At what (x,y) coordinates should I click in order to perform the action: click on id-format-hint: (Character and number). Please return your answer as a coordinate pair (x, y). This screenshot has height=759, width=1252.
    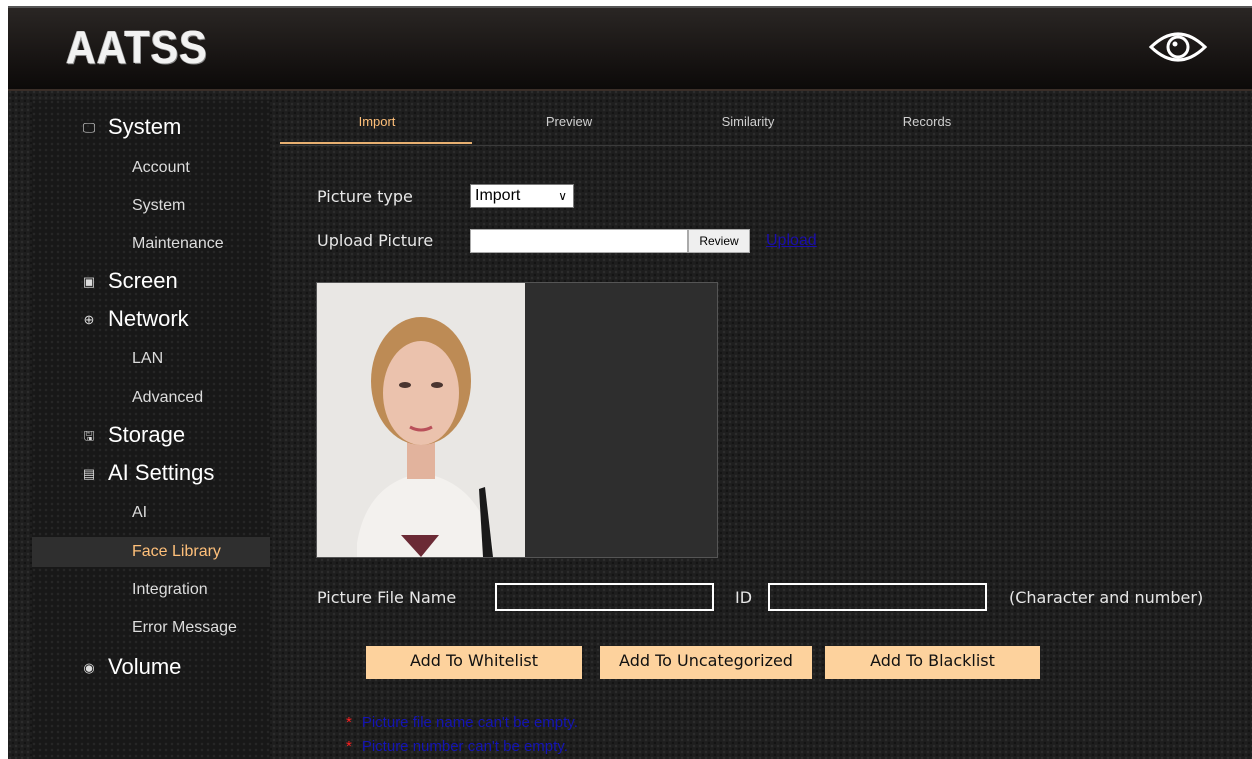
    Looking at the image, I should click on (1106, 597).